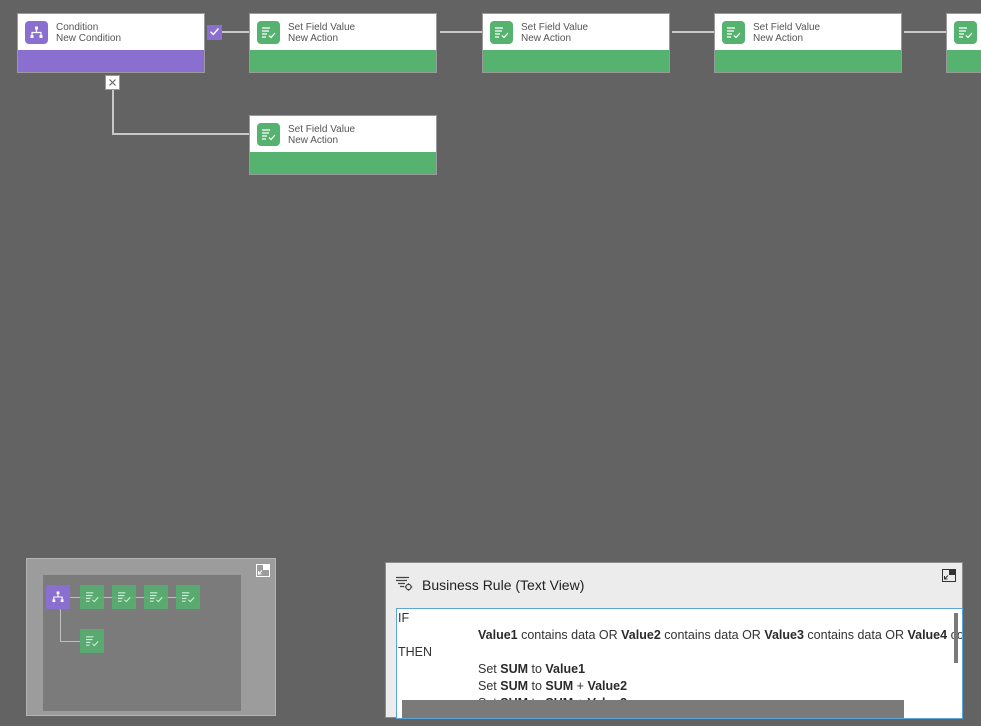 This screenshot has height=726, width=981. What do you see at coordinates (956, 638) in the screenshot?
I see `vertical-scrollbar` at bounding box center [956, 638].